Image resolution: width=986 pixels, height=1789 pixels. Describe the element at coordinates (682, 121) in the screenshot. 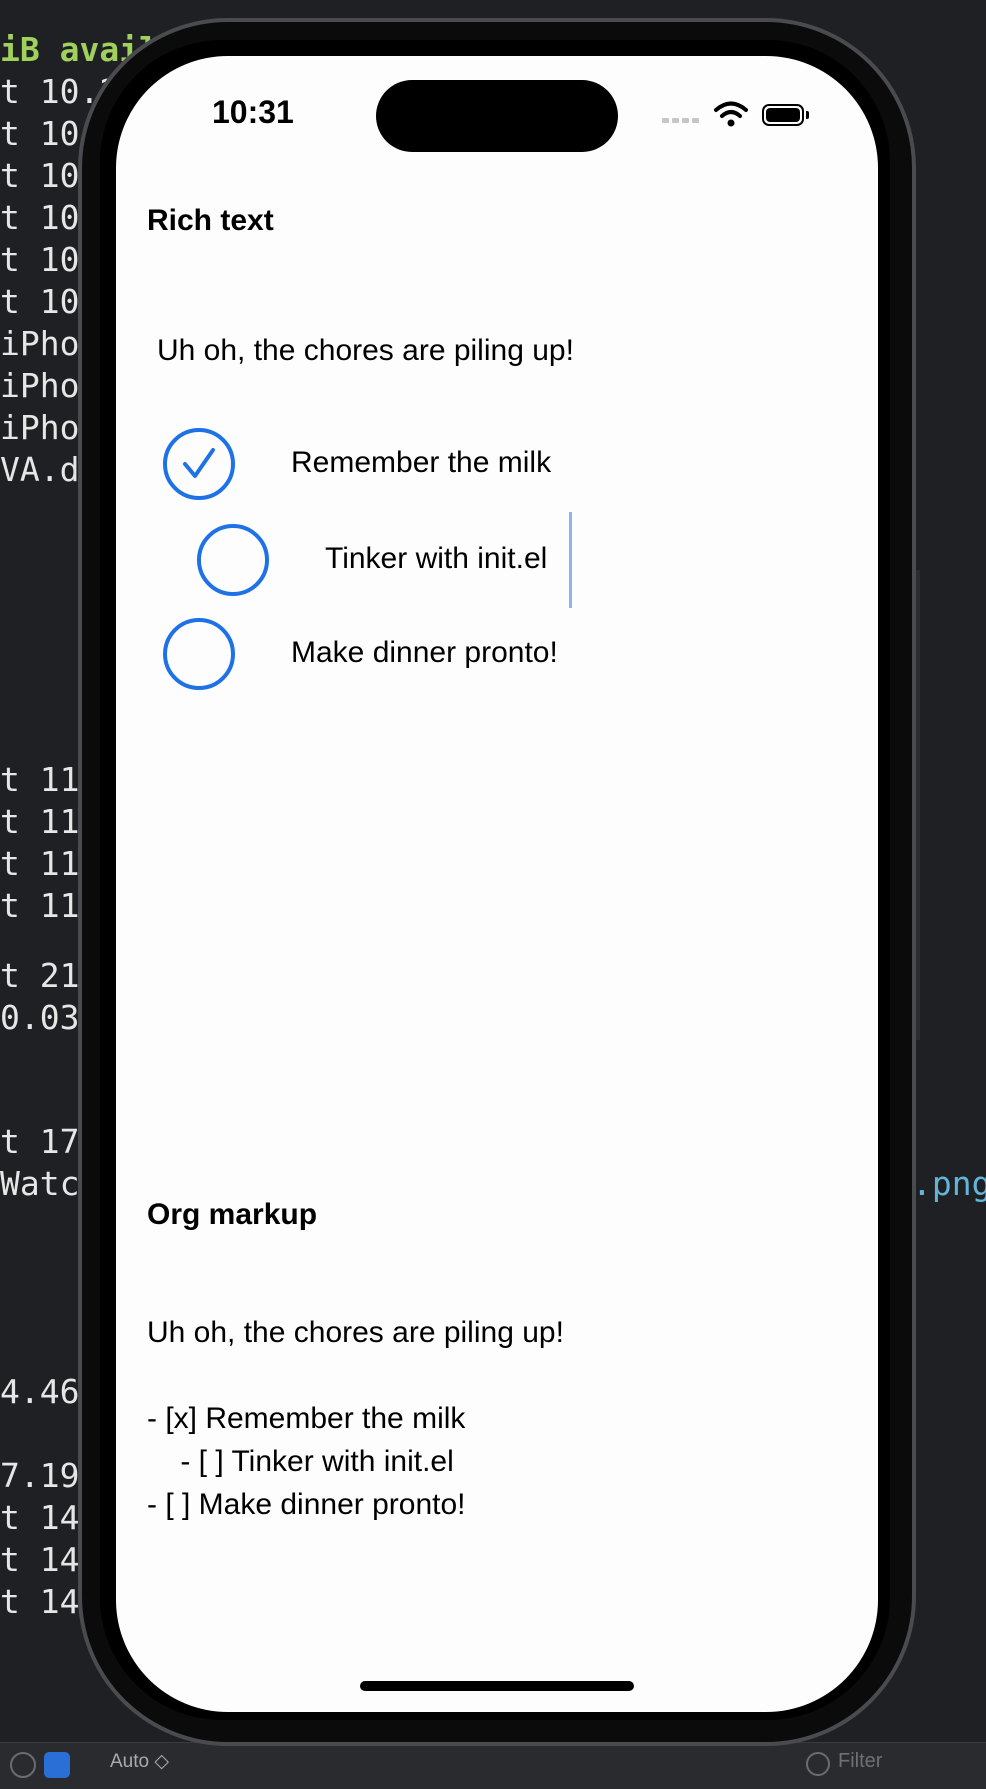

I see `cellular-signal-icon` at that location.